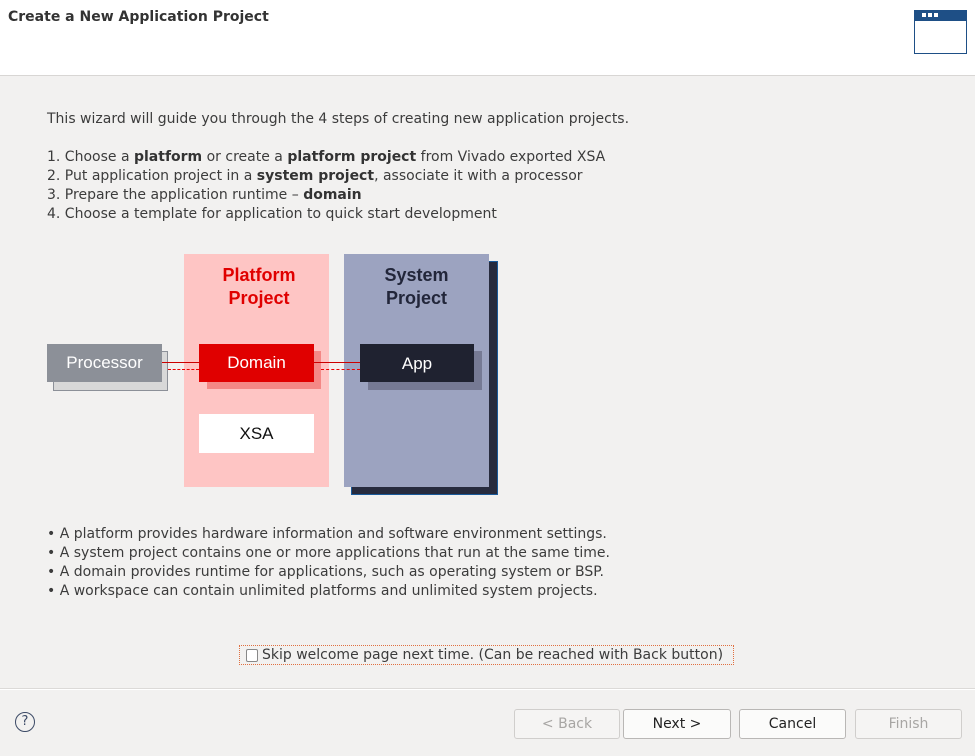 This screenshot has height=756, width=975. Describe the element at coordinates (256, 363) in the screenshot. I see `domain-box: Domain` at that location.